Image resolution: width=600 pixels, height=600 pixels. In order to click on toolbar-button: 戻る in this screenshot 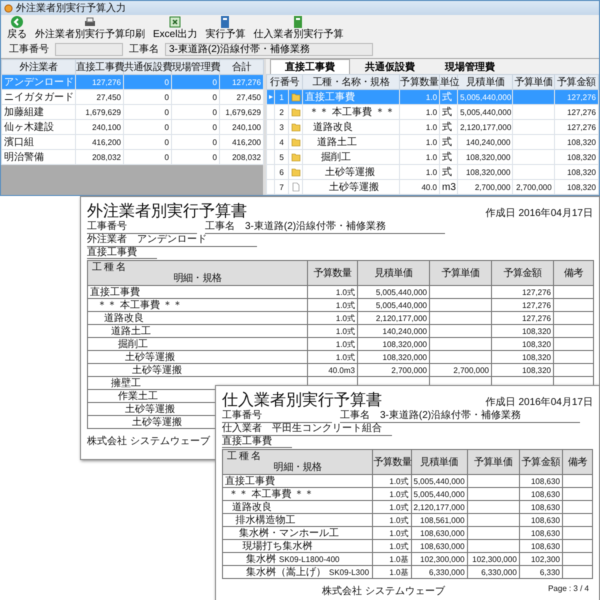, I will do `click(17, 27)`.